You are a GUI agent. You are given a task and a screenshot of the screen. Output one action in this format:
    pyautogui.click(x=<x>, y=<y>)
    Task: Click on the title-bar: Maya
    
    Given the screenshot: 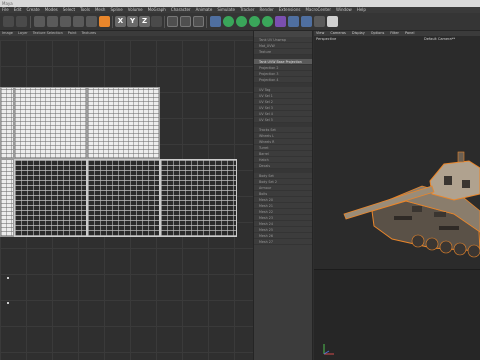 What is the action you would take?
    pyautogui.click(x=240, y=3)
    